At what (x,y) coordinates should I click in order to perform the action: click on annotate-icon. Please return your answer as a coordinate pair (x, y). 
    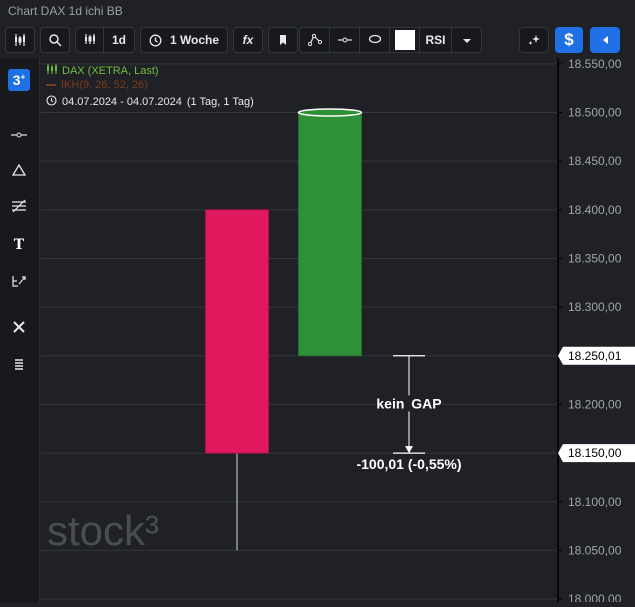
    Looking at the image, I should click on (19, 283).